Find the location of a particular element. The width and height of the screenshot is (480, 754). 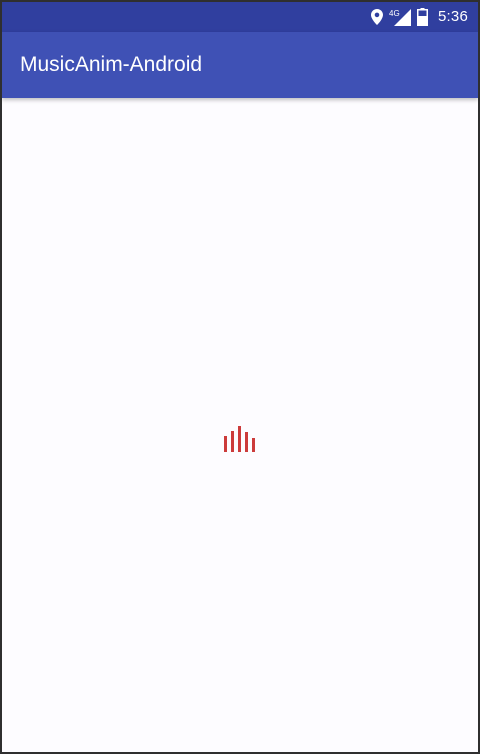

music-bars-icon is located at coordinates (239, 439).